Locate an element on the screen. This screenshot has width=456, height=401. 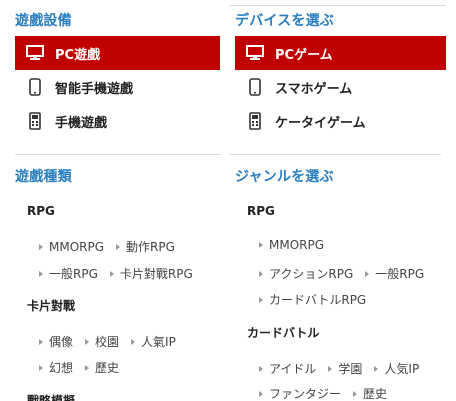
tag-row: 偶像 校園 人氣IP is located at coordinates (113, 341).